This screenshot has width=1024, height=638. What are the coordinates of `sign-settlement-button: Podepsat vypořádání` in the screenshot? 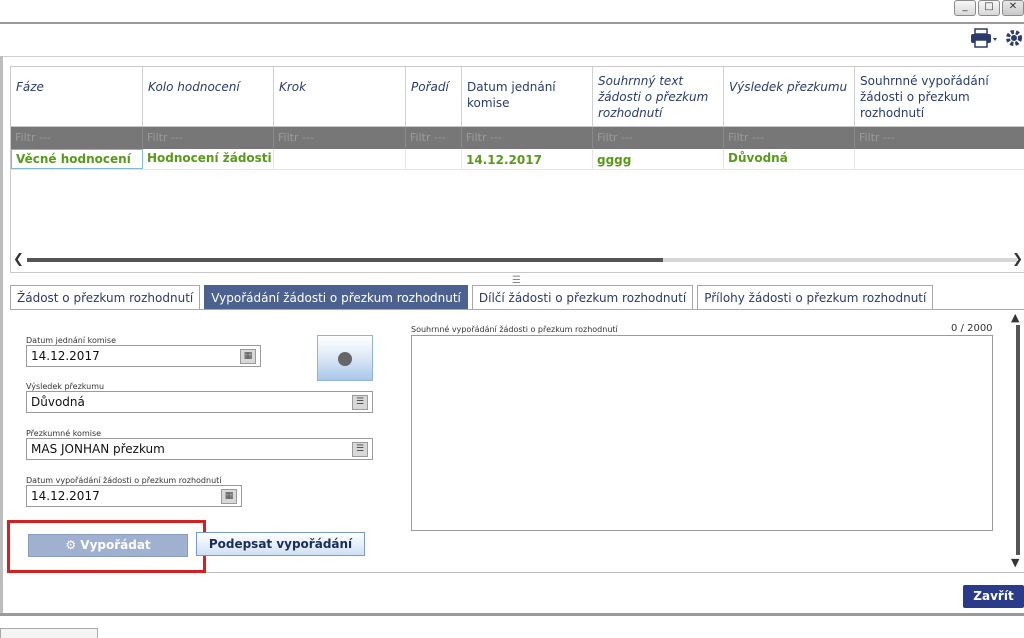 It's located at (280, 544).